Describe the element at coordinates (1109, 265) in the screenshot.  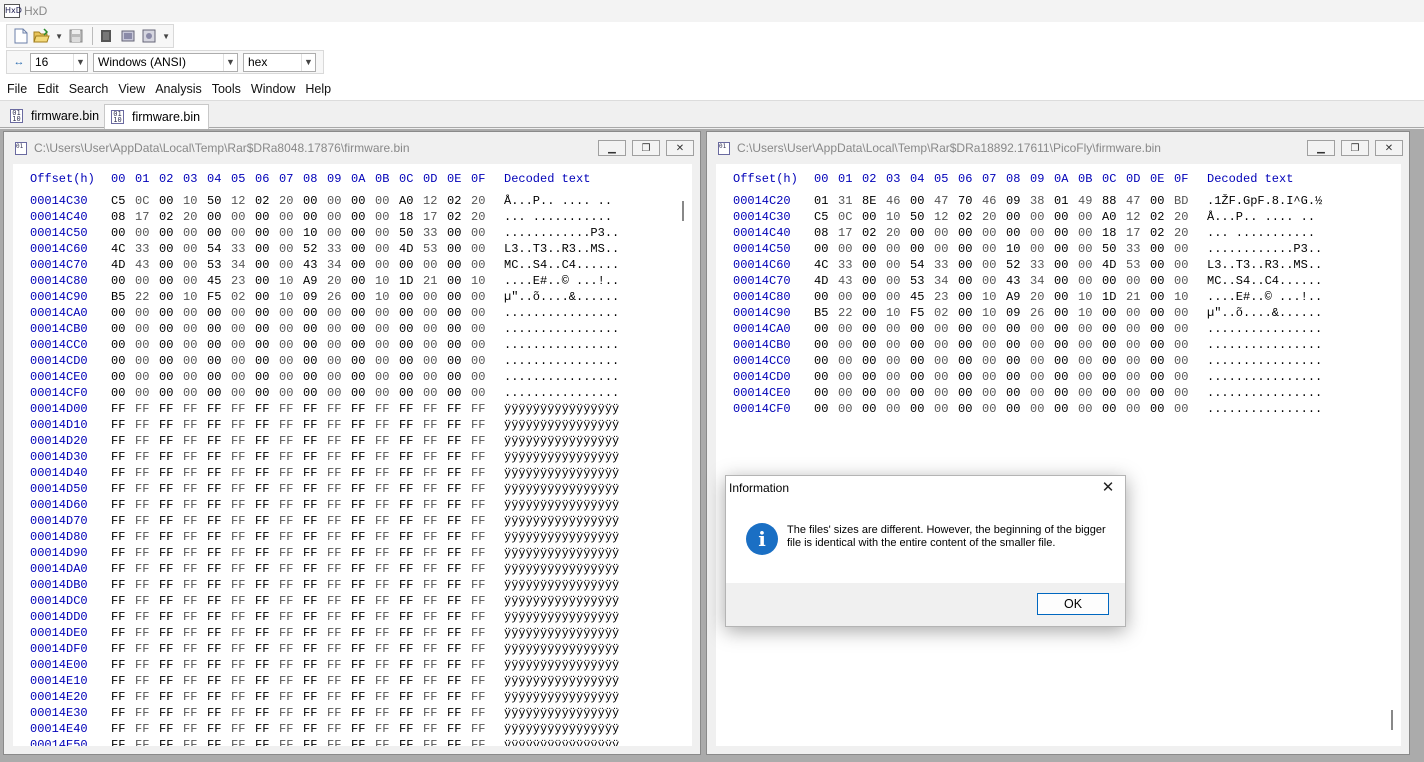
I see `hex-byte: 4D` at that location.